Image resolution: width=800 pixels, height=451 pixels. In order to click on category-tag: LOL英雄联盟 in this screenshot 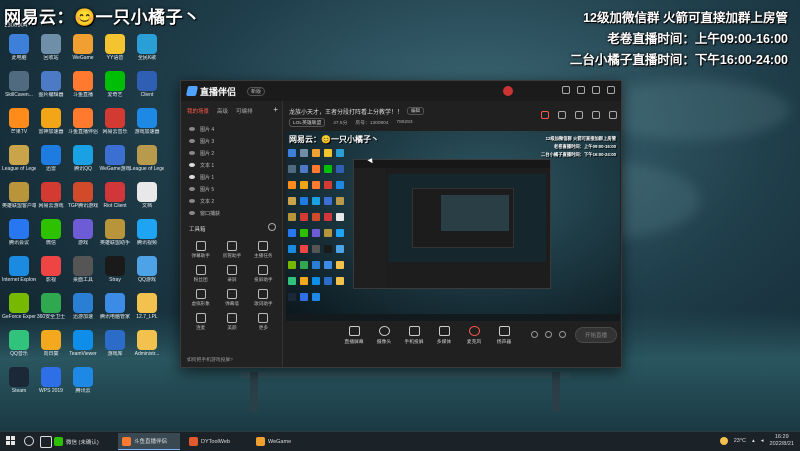, I will do `click(307, 122)`.